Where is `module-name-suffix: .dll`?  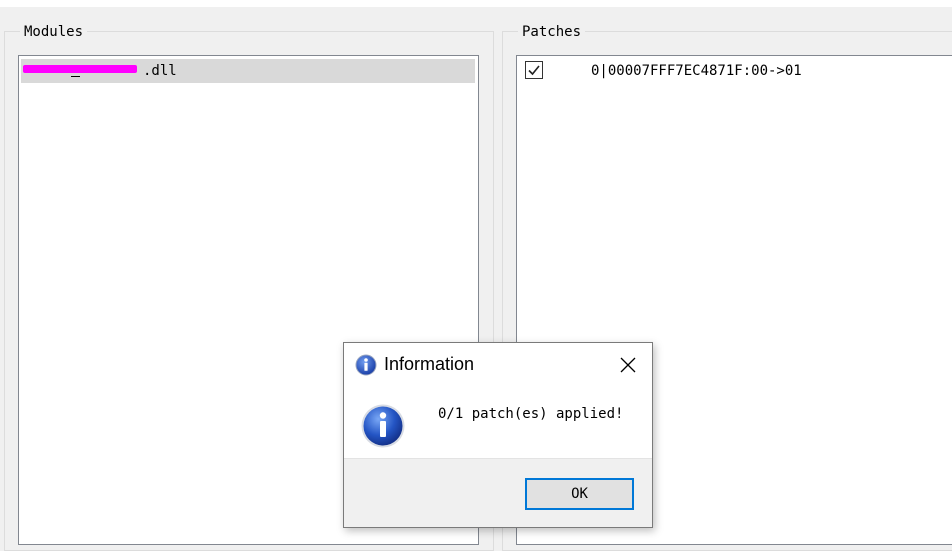
module-name-suffix: .dll is located at coordinates (160, 71).